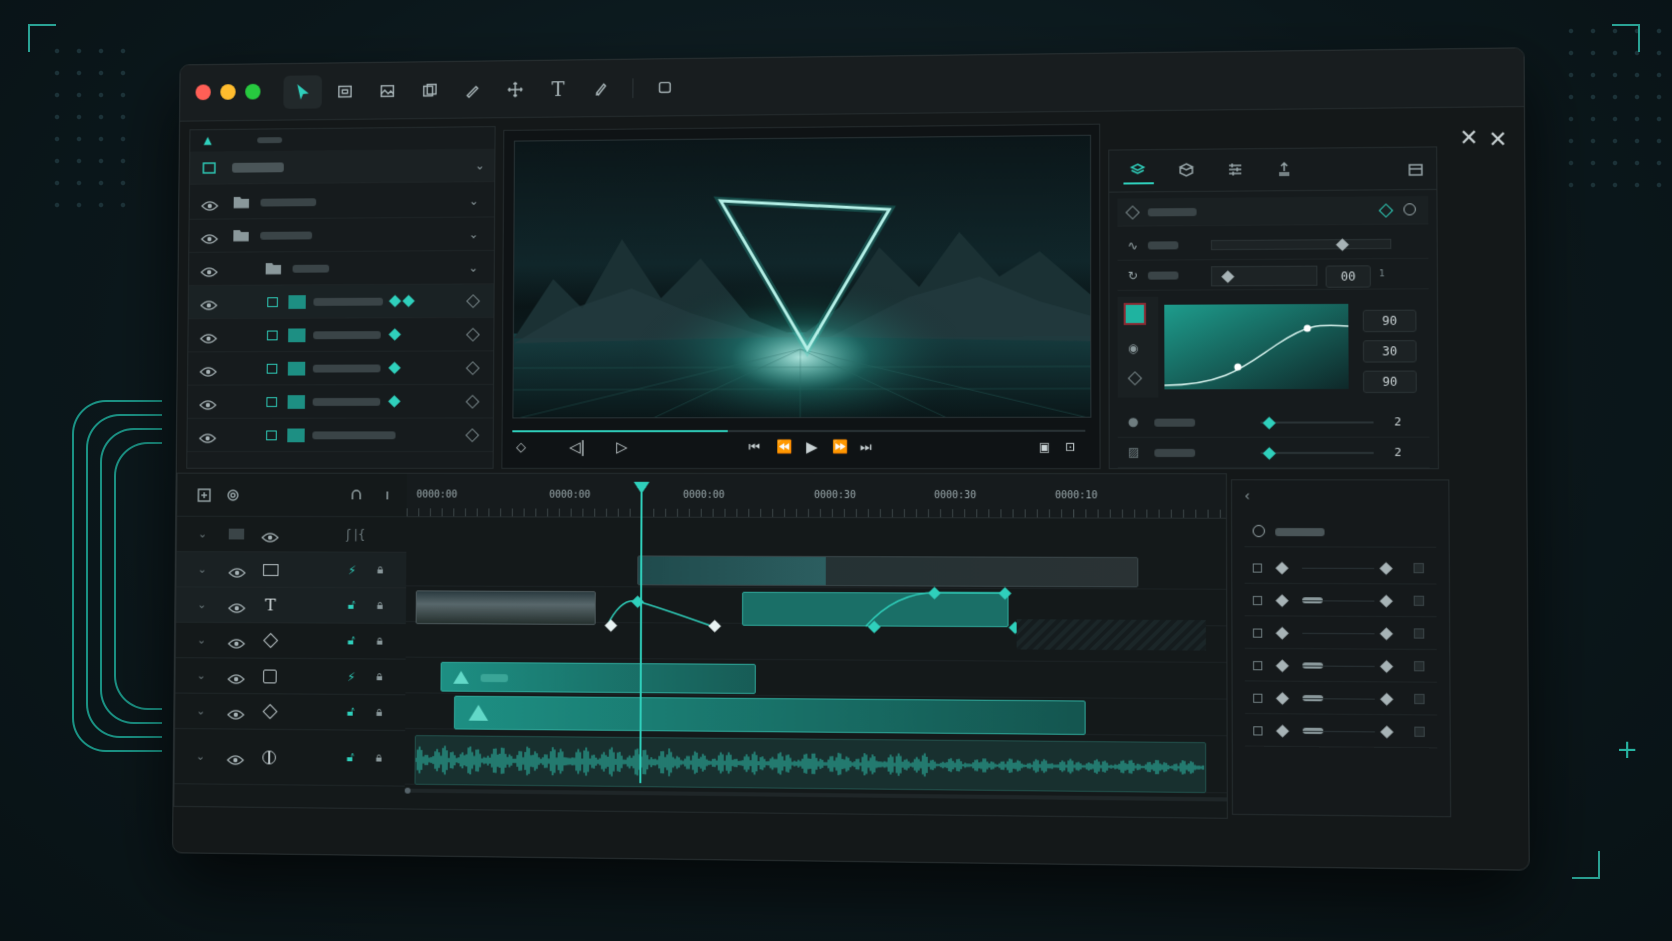 The image size is (1672, 941). I want to click on color-swatch, so click(1135, 314).